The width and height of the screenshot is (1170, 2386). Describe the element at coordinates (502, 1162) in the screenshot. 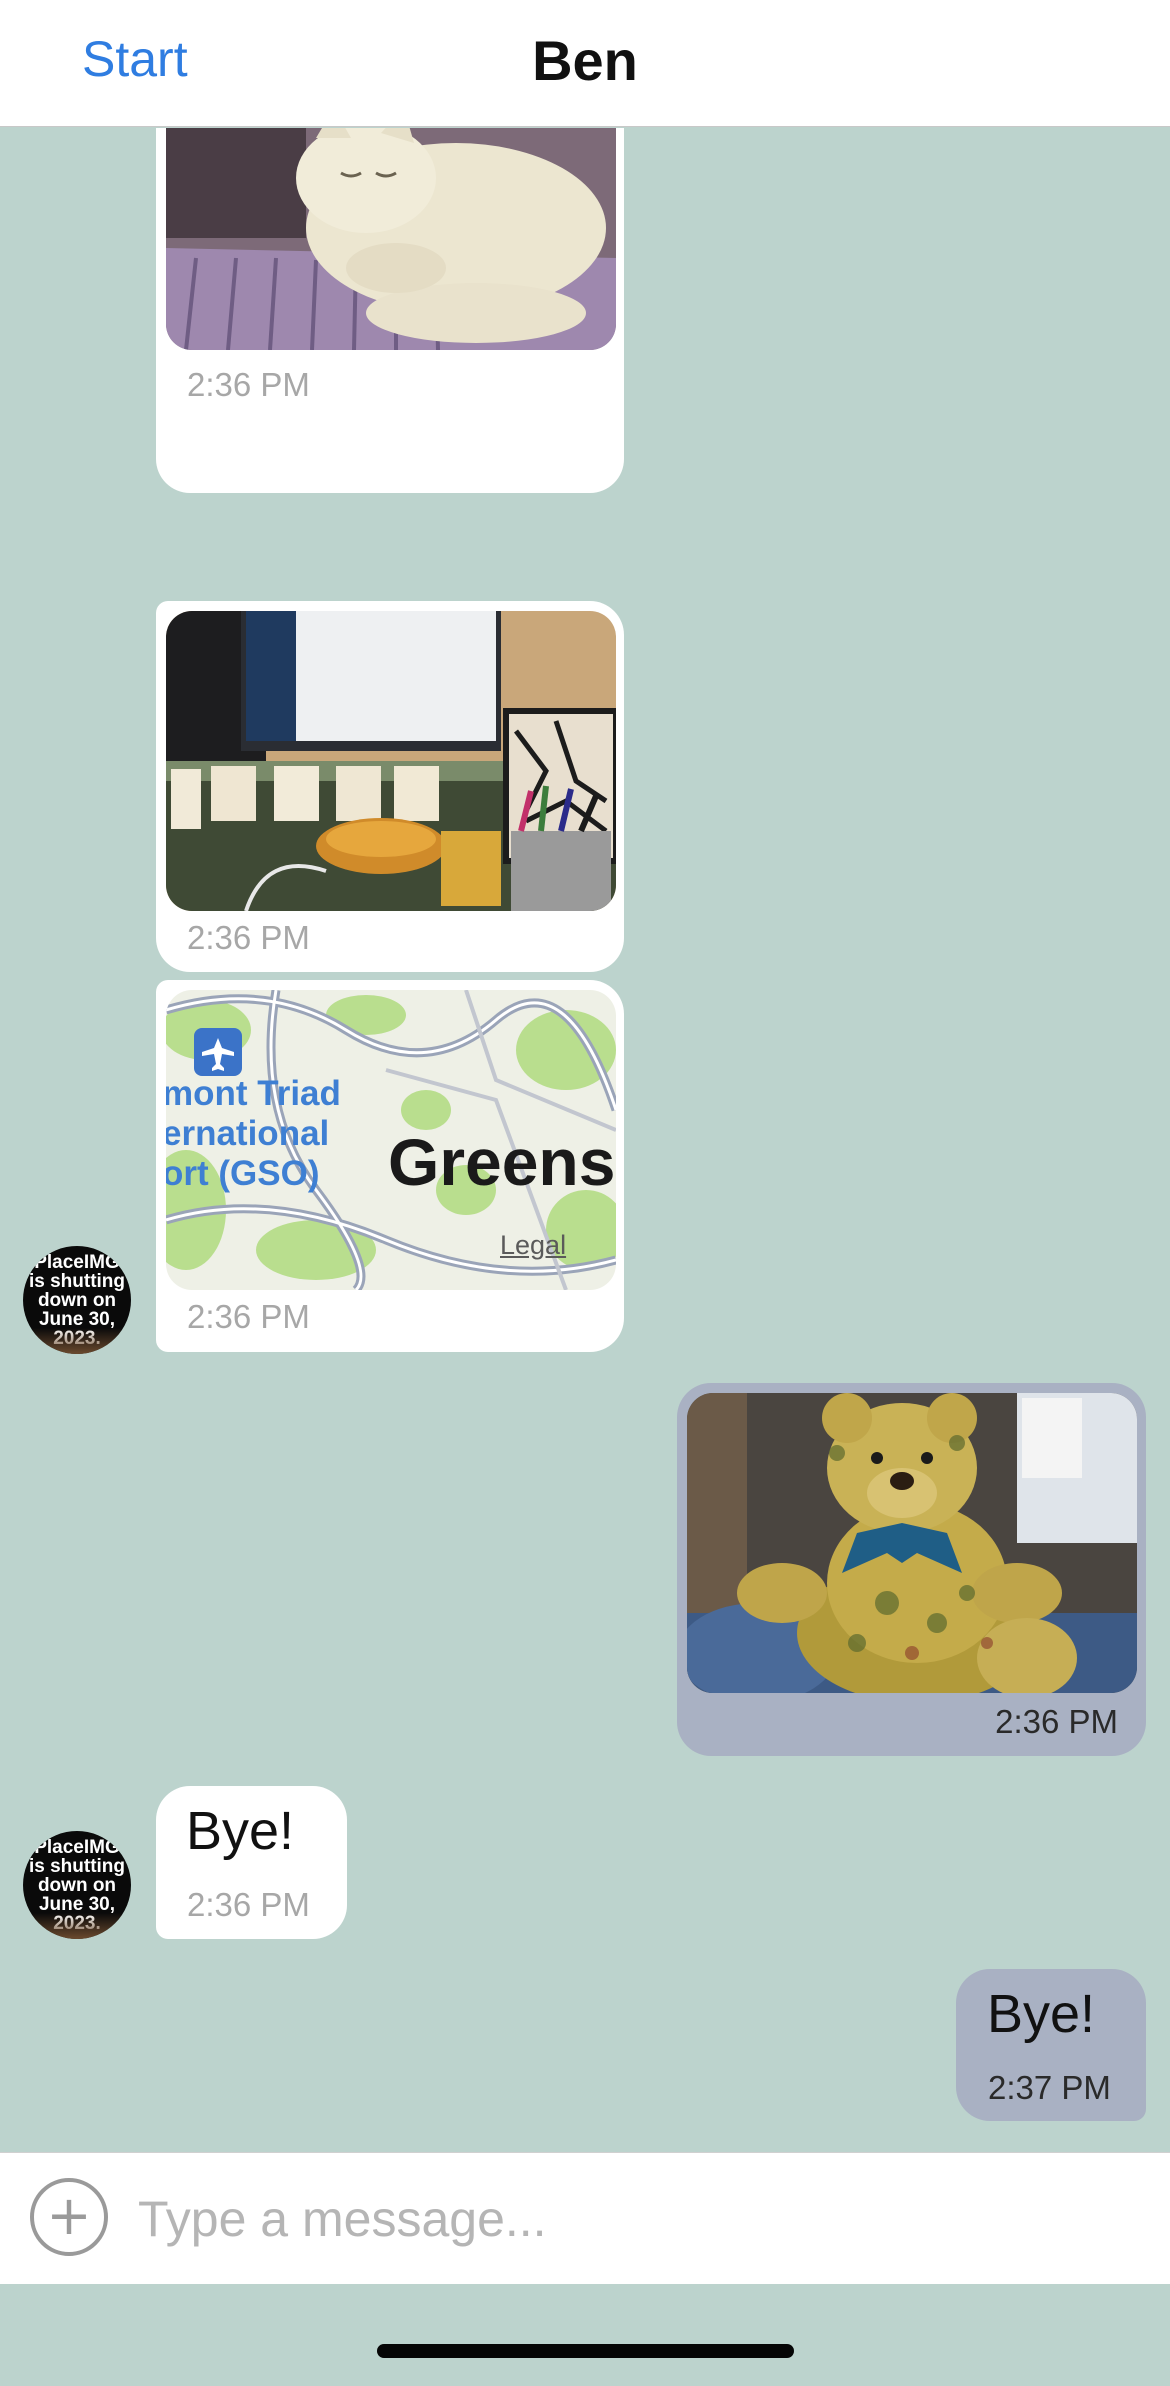

I see `map-city-label: Greens` at that location.